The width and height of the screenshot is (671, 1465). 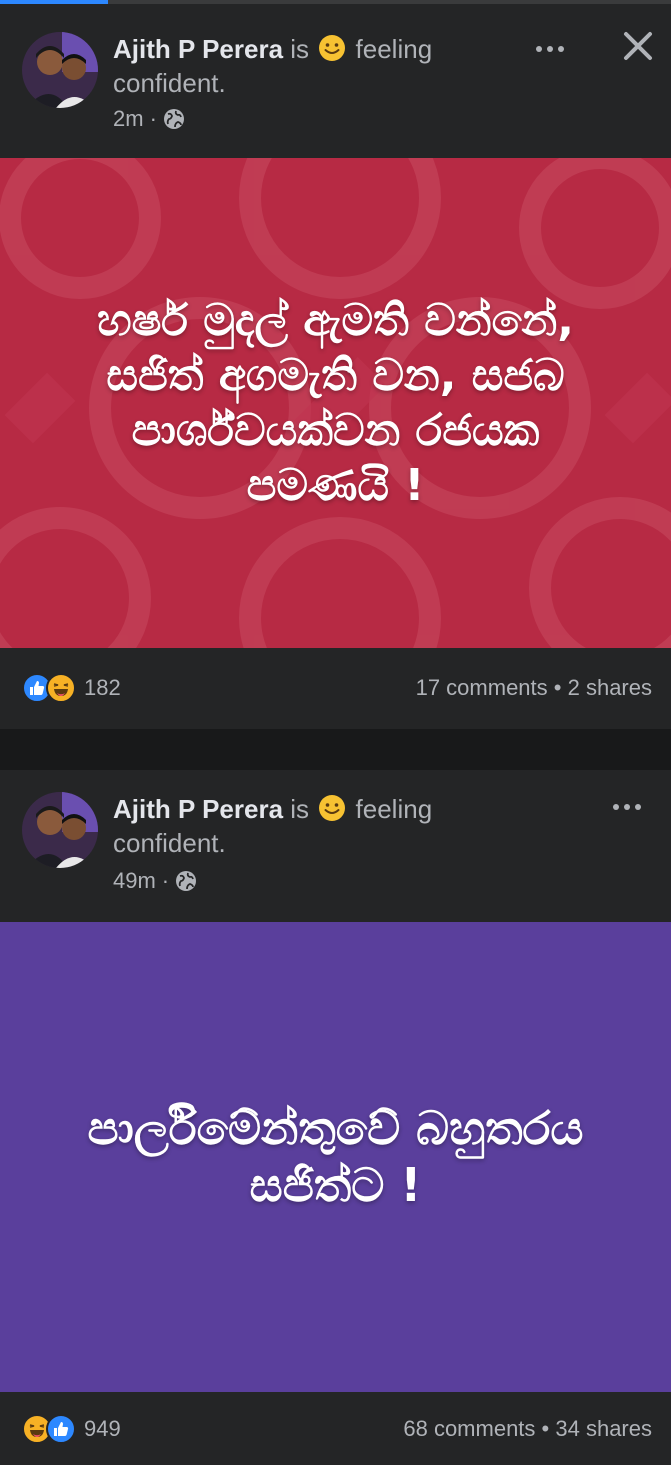 I want to click on post-footer: 182 17 comments • 2 shares, so click(x=335, y=688).